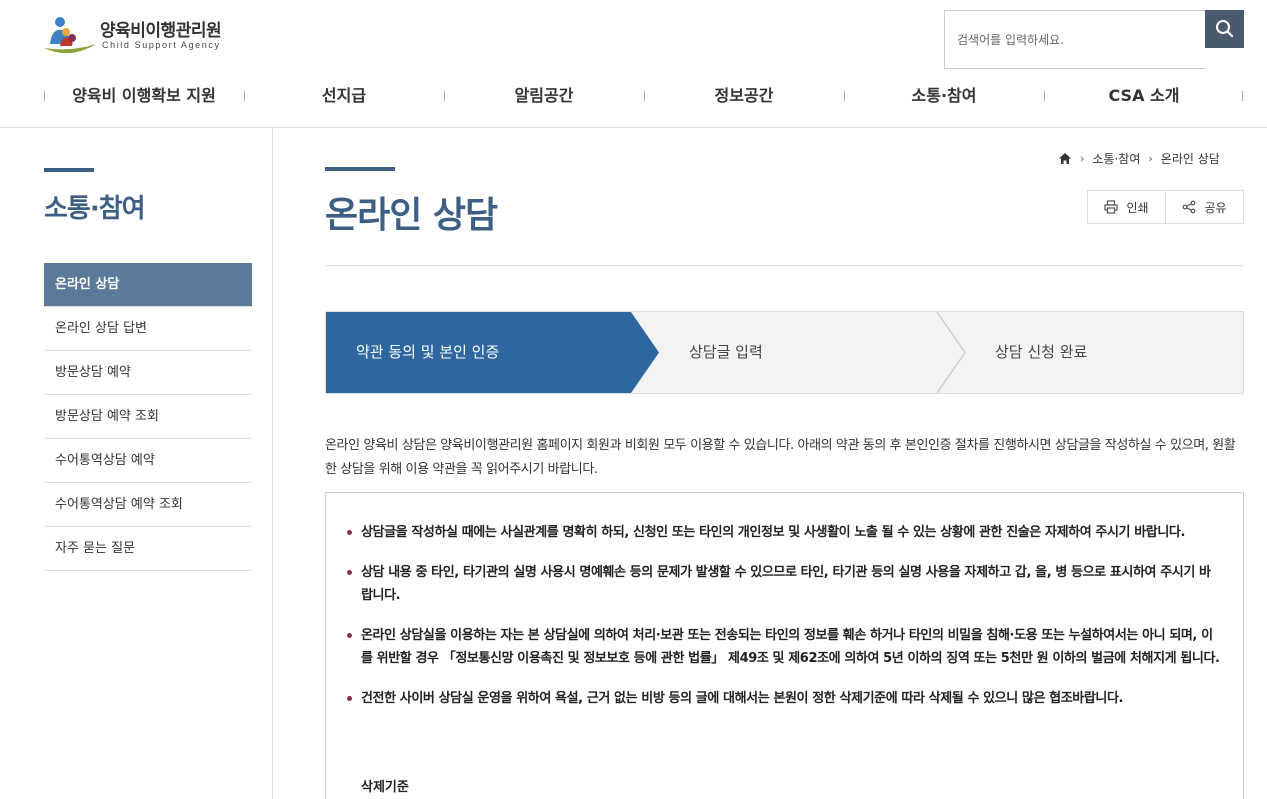 This screenshot has height=799, width=1267. Describe the element at coordinates (144, 96) in the screenshot. I see `nav-item-support: 양육비 이행확보 지원` at that location.